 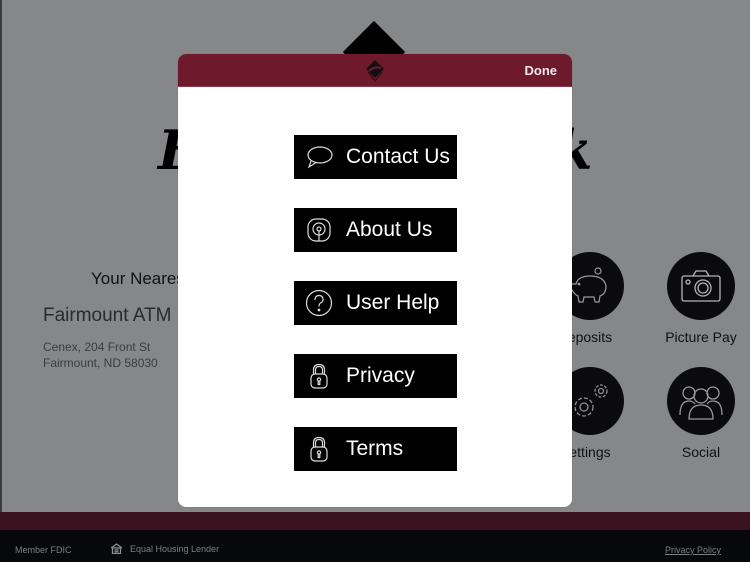 I want to click on privacy-button: Privacy, so click(x=375, y=376).